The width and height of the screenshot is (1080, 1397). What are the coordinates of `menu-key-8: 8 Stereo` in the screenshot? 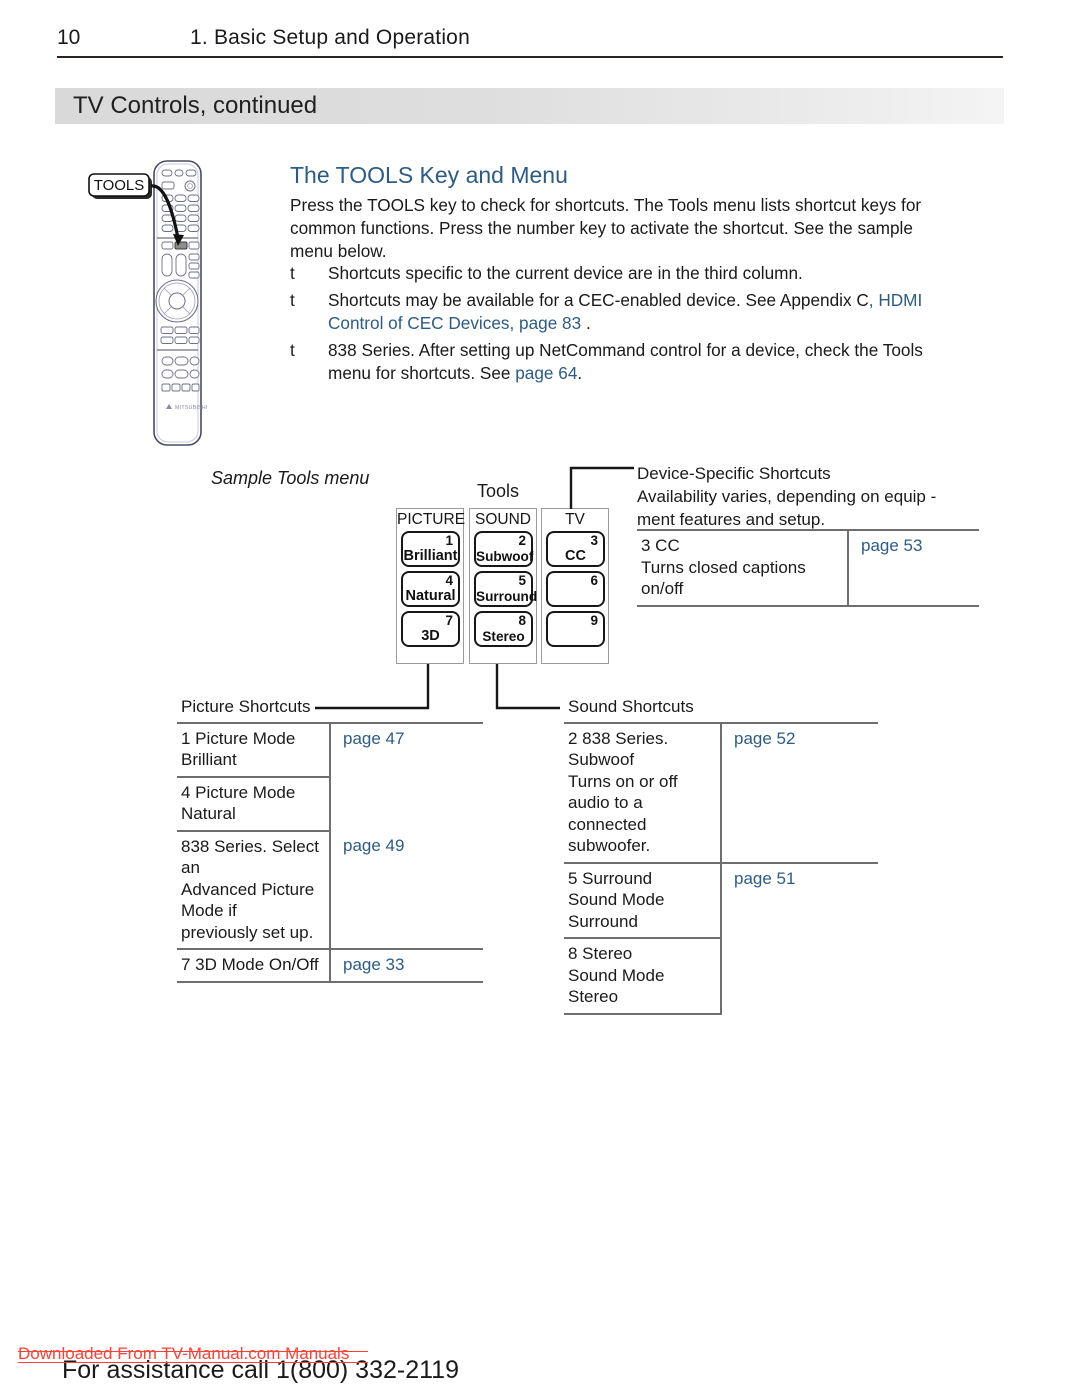 It's located at (503, 629).